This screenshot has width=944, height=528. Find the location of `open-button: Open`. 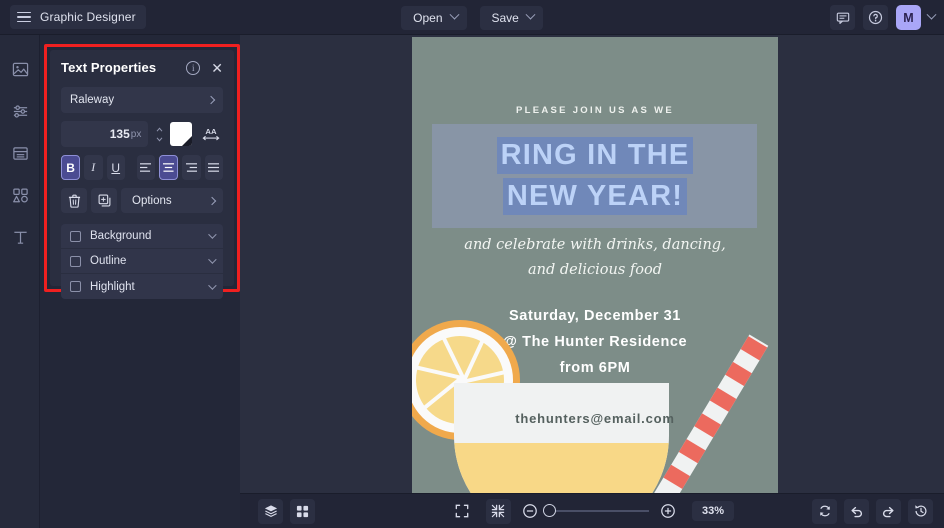

open-button: Open is located at coordinates (434, 17).